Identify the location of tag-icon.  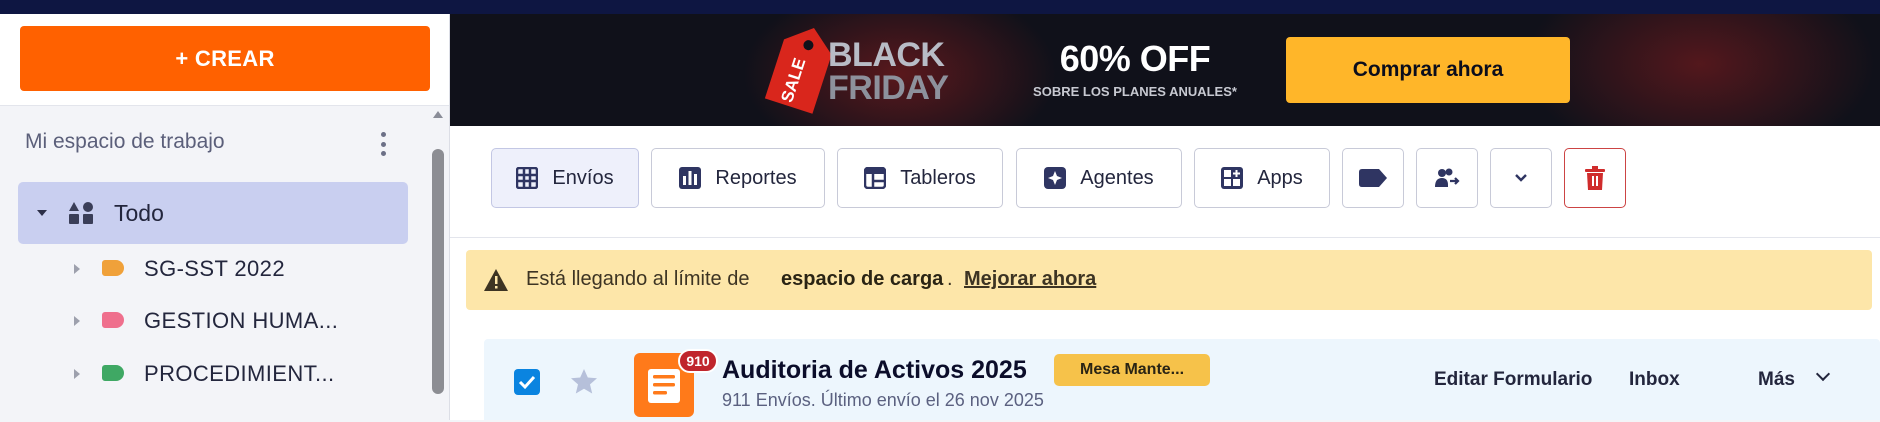
(1373, 178).